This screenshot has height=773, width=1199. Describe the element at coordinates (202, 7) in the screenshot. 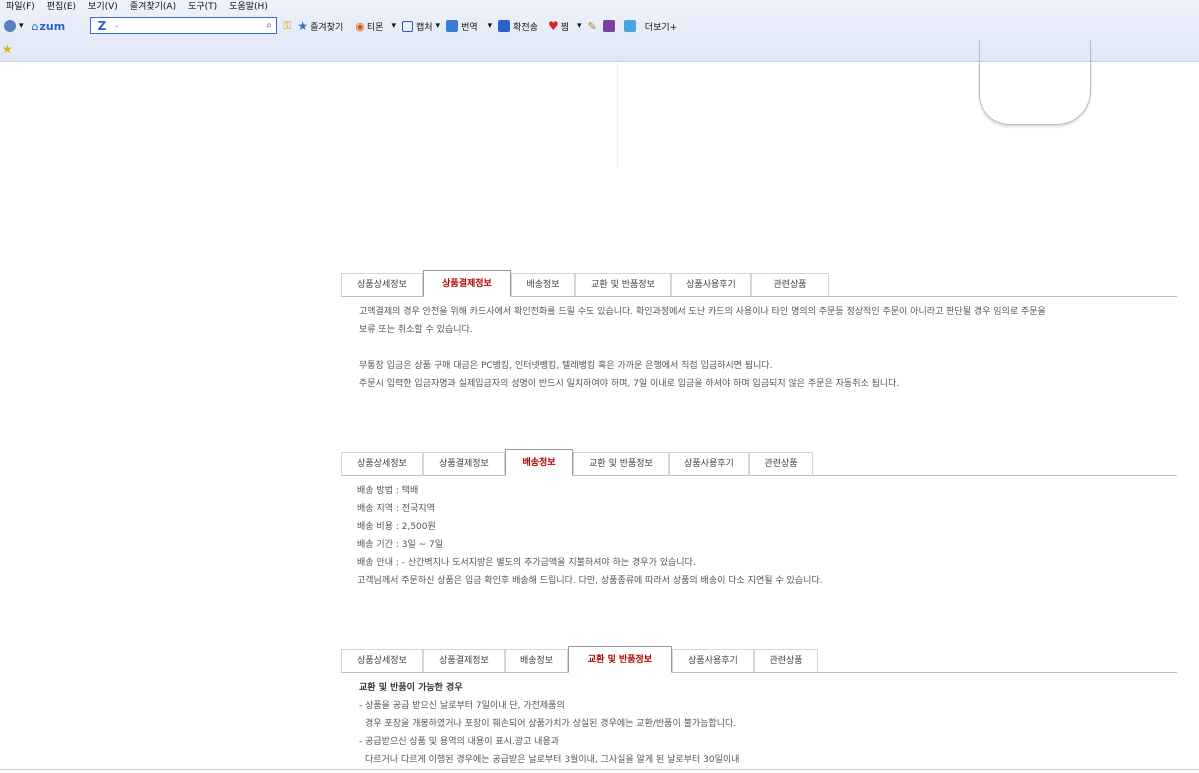

I see `menu-tools: 도구(T)` at that location.